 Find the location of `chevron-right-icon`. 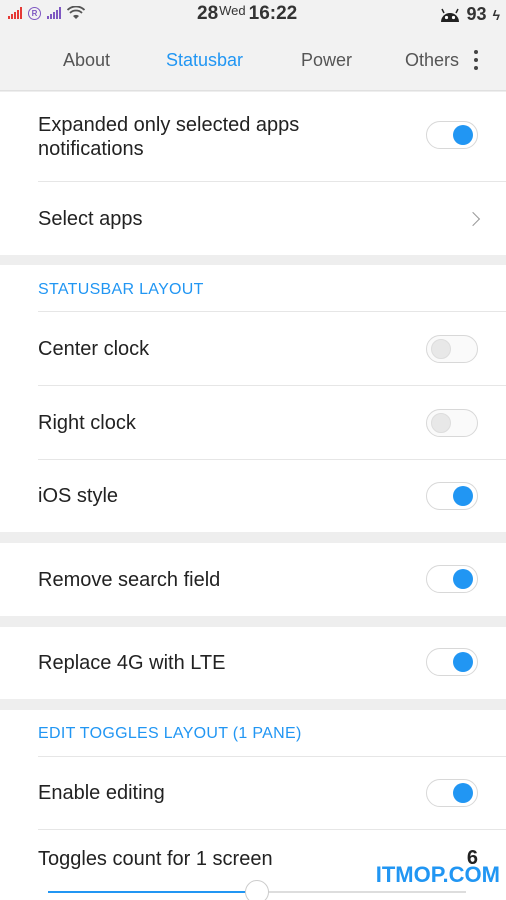

chevron-right-icon is located at coordinates (473, 219).